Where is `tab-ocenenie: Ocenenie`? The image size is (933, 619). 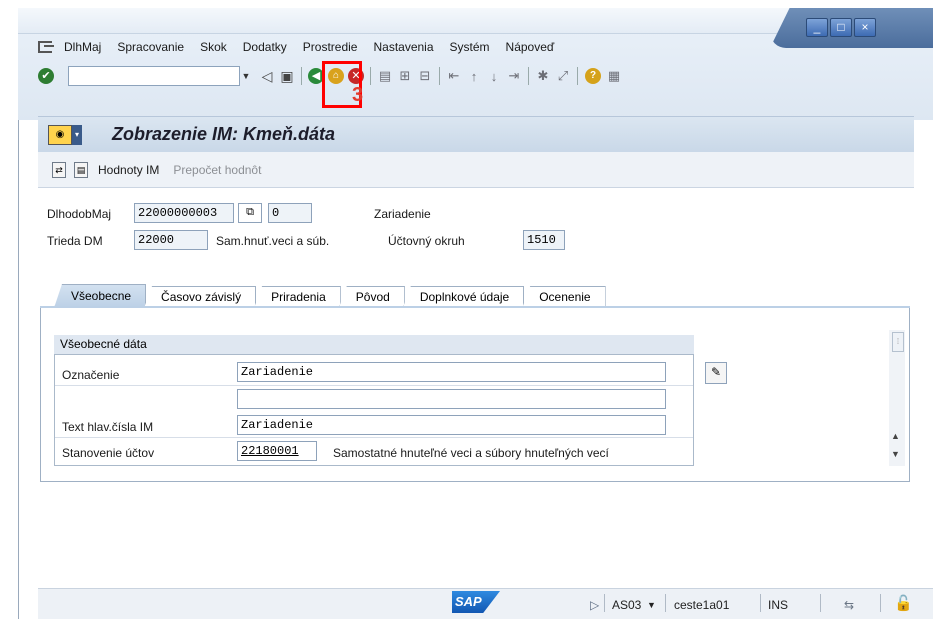 tab-ocenenie: Ocenenie is located at coordinates (564, 297).